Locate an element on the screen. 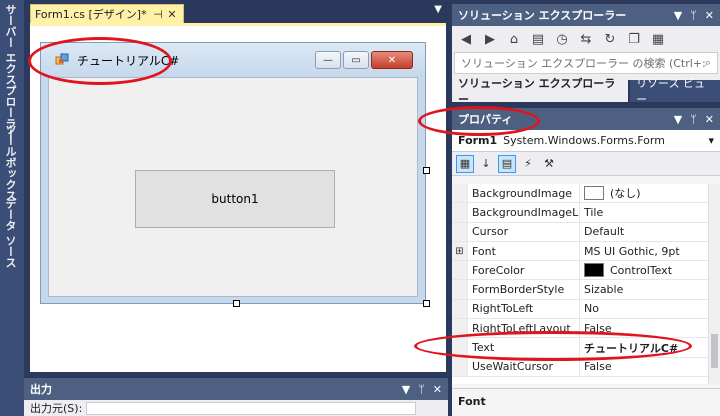 This screenshot has width=720, height=416. solution-explorer-search: ソリューション エクスプローラー の検索 (Ctrl+:) ⌕ is located at coordinates (586, 63).